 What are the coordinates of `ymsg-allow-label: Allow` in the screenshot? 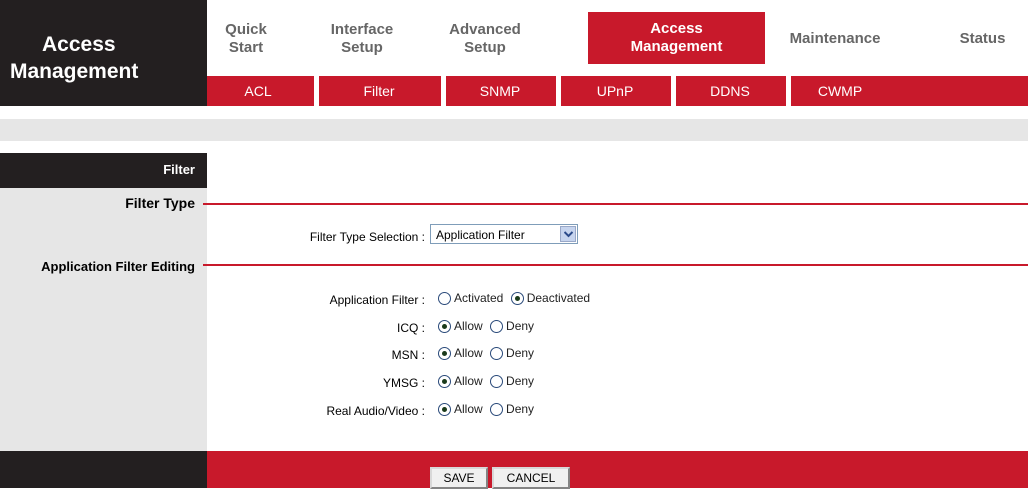 It's located at (468, 381).